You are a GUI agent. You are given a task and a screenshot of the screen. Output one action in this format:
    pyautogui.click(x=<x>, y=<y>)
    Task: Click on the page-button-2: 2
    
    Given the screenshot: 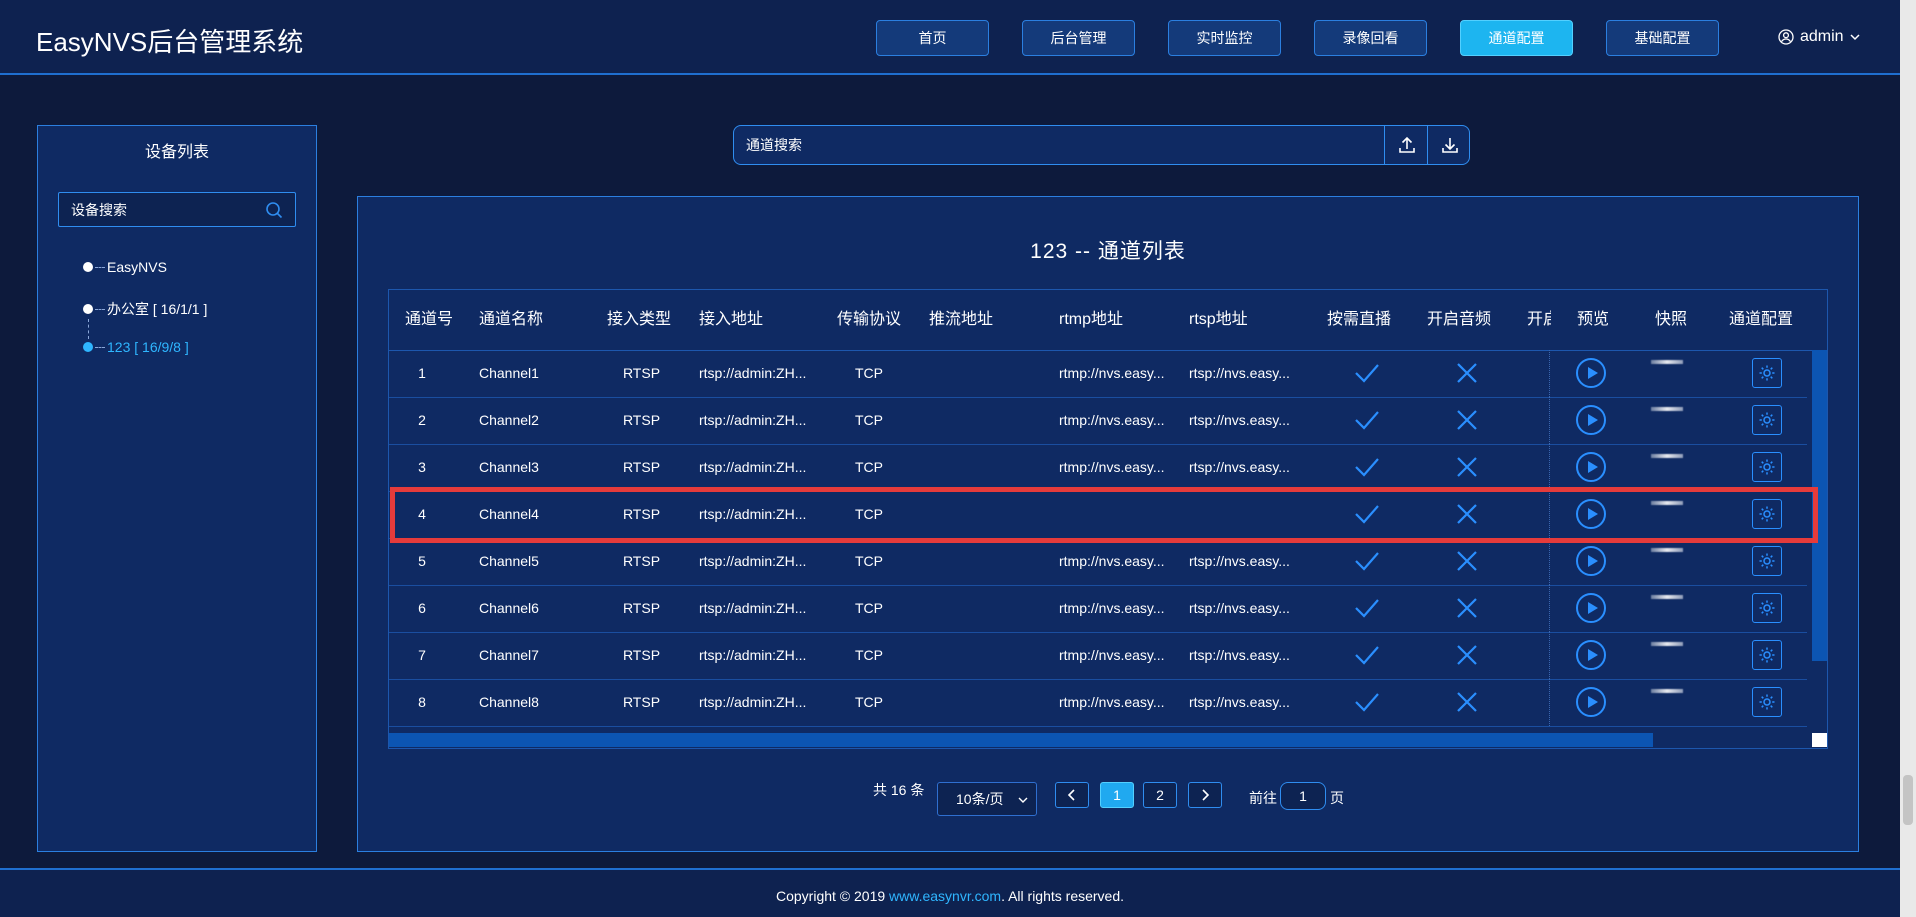 What is the action you would take?
    pyautogui.click(x=1160, y=795)
    